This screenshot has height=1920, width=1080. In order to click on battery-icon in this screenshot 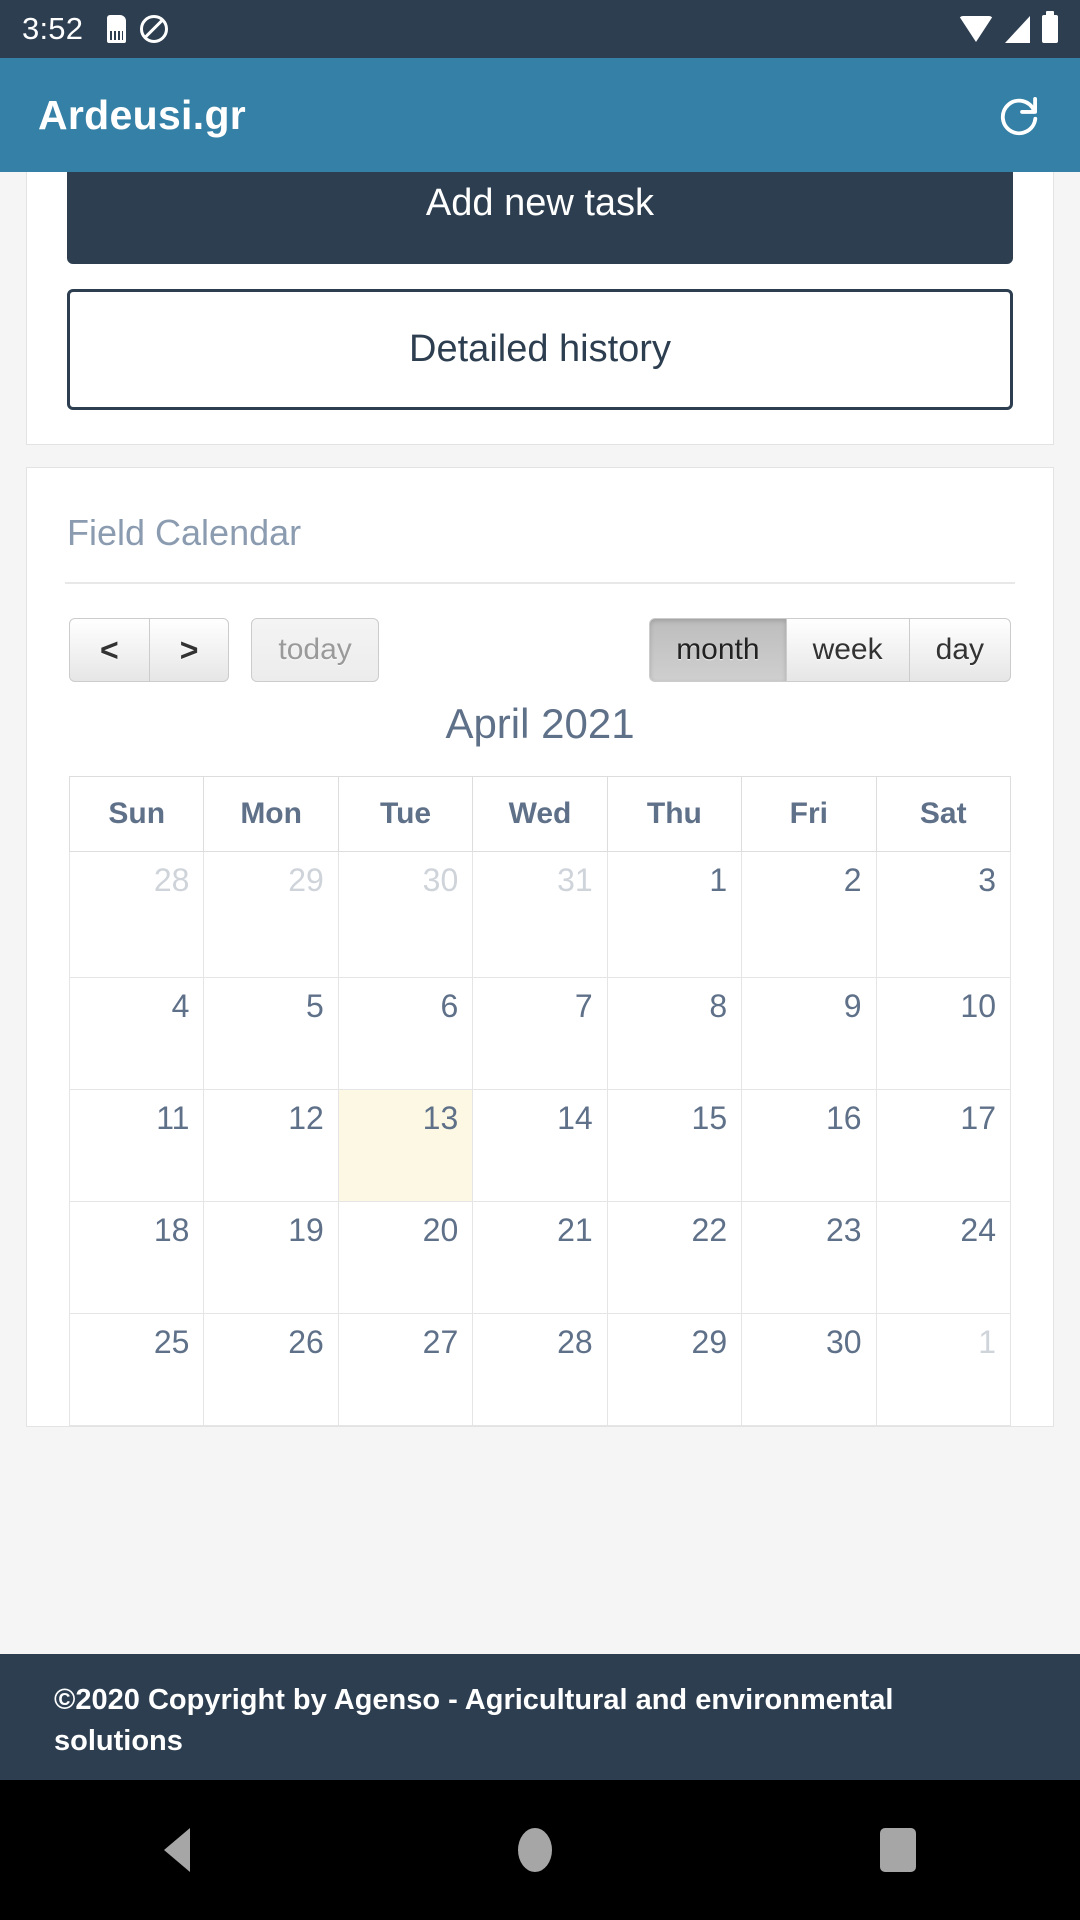, I will do `click(1050, 27)`.